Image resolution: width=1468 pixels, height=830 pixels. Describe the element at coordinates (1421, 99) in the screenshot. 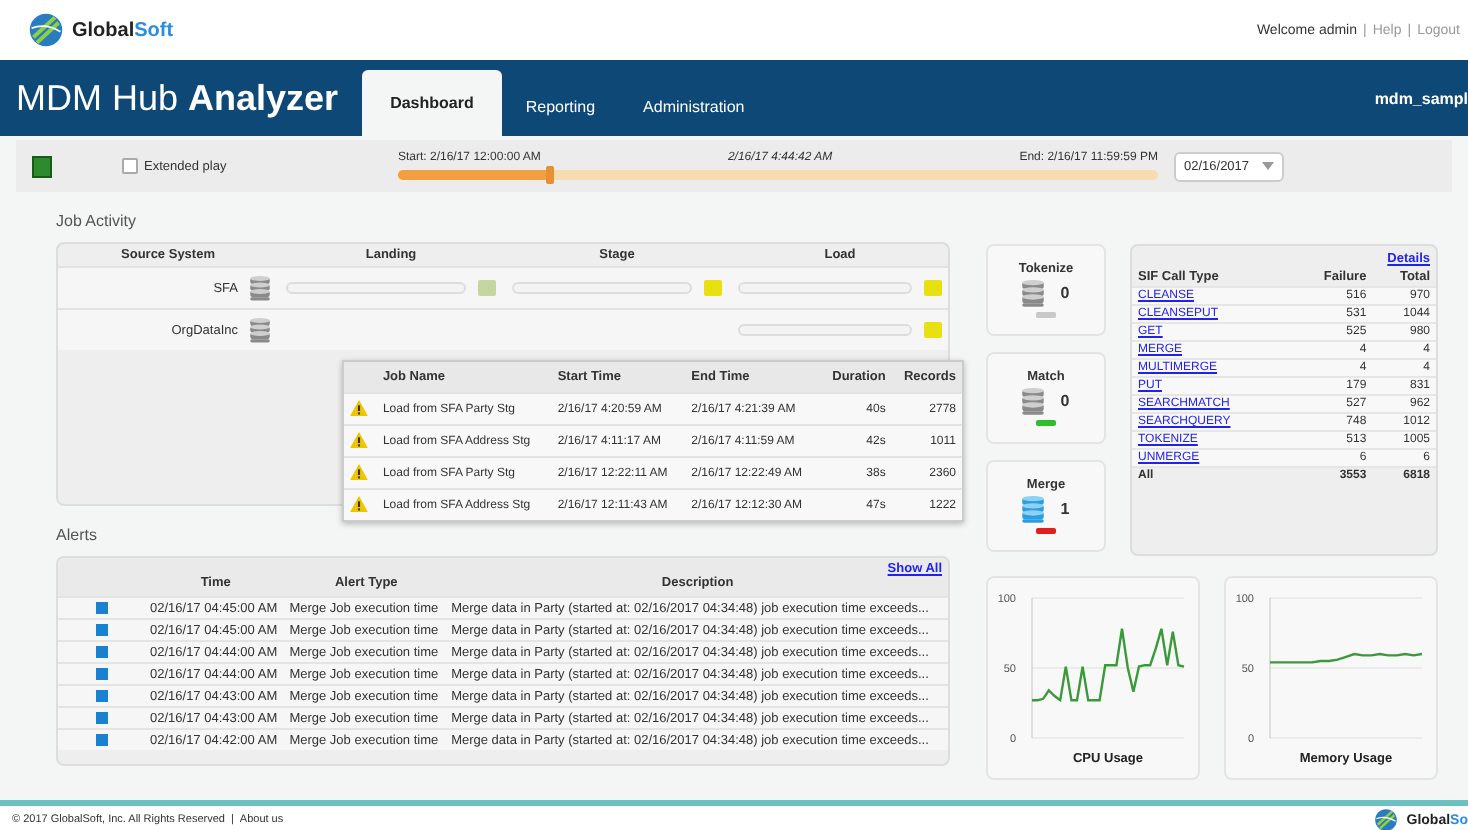

I see `user-name: mdm_sampl` at that location.